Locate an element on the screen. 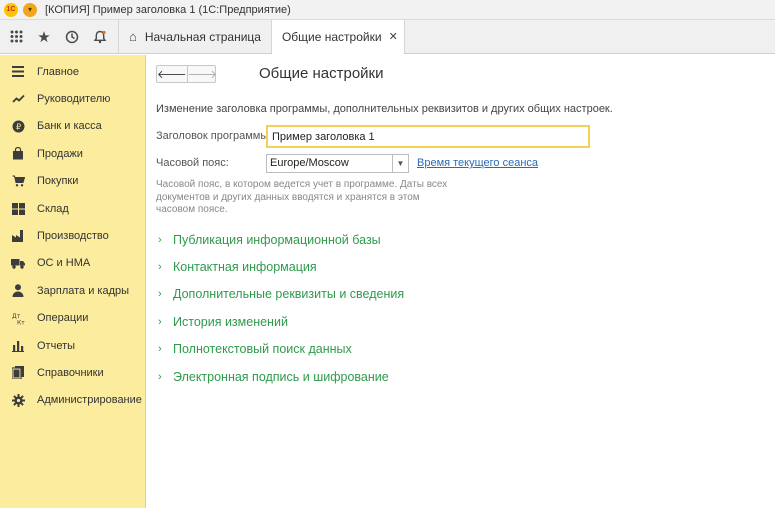 The height and width of the screenshot is (508, 775). sidebar-item-label: Покупки is located at coordinates (58, 181).